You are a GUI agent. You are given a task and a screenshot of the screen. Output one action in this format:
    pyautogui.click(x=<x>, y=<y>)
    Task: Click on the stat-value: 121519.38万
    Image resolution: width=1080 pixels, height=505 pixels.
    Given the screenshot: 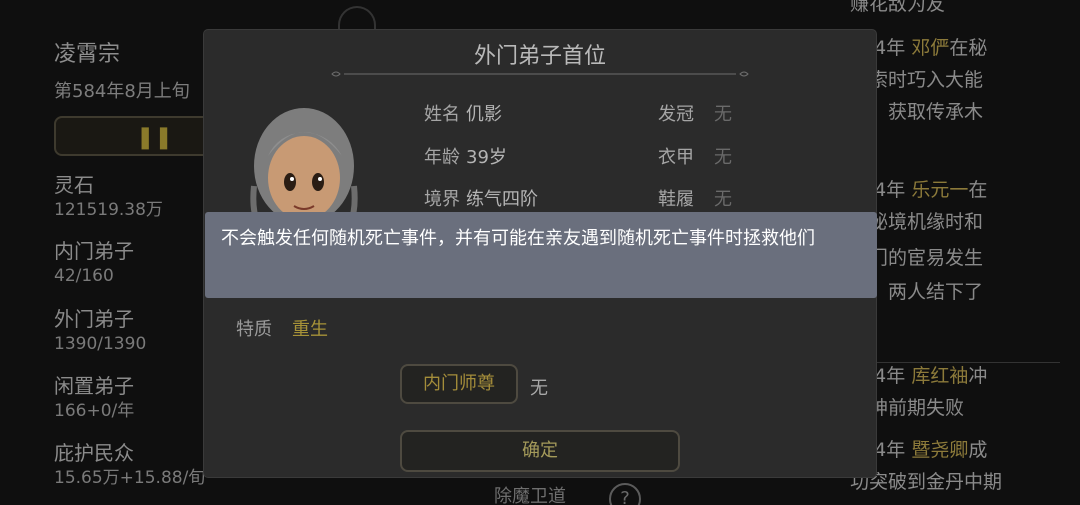 What is the action you would take?
    pyautogui.click(x=108, y=210)
    